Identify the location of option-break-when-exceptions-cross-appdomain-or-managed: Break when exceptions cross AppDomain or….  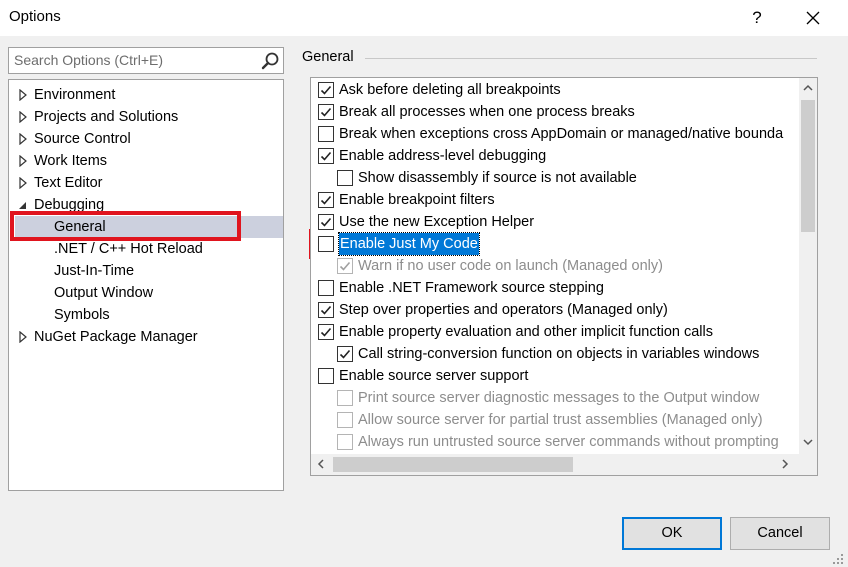
(553, 134).